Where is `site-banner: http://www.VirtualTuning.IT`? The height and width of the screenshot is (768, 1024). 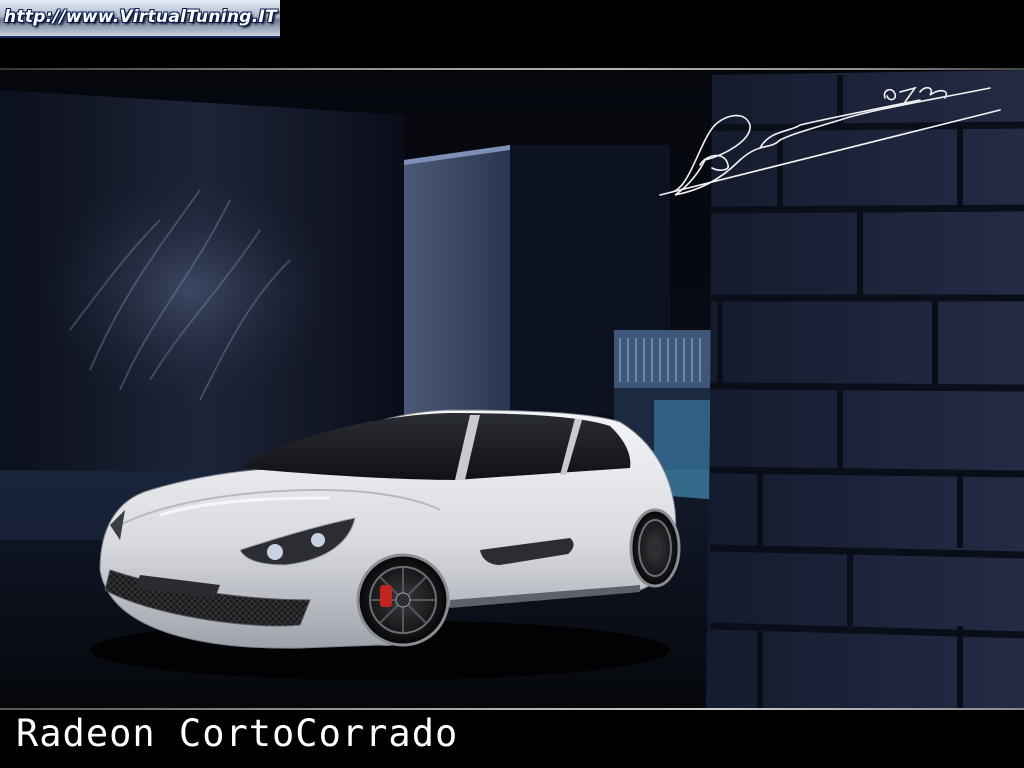 site-banner: http://www.VirtualTuning.IT is located at coordinates (140, 19).